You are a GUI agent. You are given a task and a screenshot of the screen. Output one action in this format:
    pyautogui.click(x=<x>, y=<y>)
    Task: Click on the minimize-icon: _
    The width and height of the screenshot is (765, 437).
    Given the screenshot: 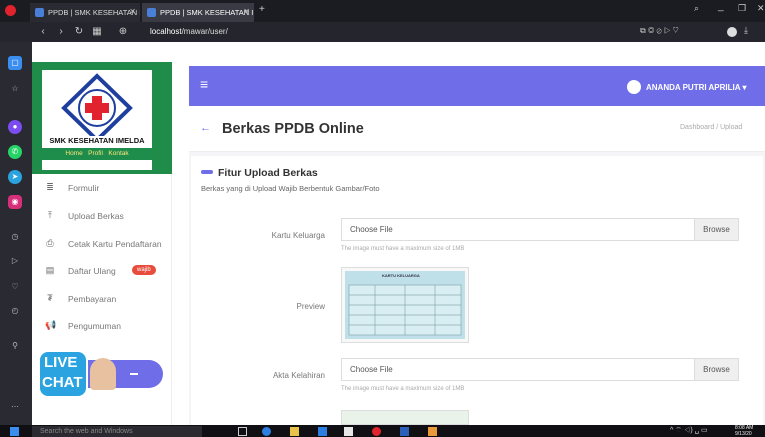 What is the action you would take?
    pyautogui.click(x=721, y=6)
    